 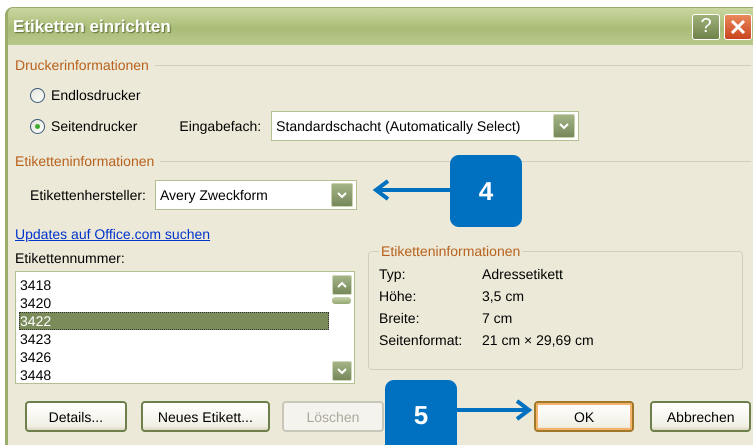 I want to click on tray-dropdown: Standardschacht (Automatically Select), so click(x=425, y=126).